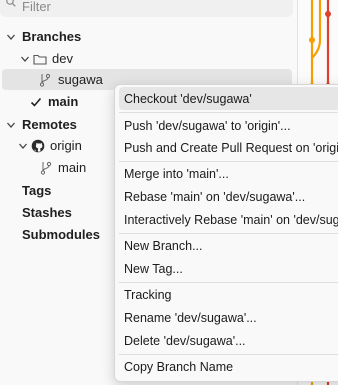 The height and width of the screenshot is (385, 338). I want to click on menu-item-tracking: Tracking, so click(228, 294).